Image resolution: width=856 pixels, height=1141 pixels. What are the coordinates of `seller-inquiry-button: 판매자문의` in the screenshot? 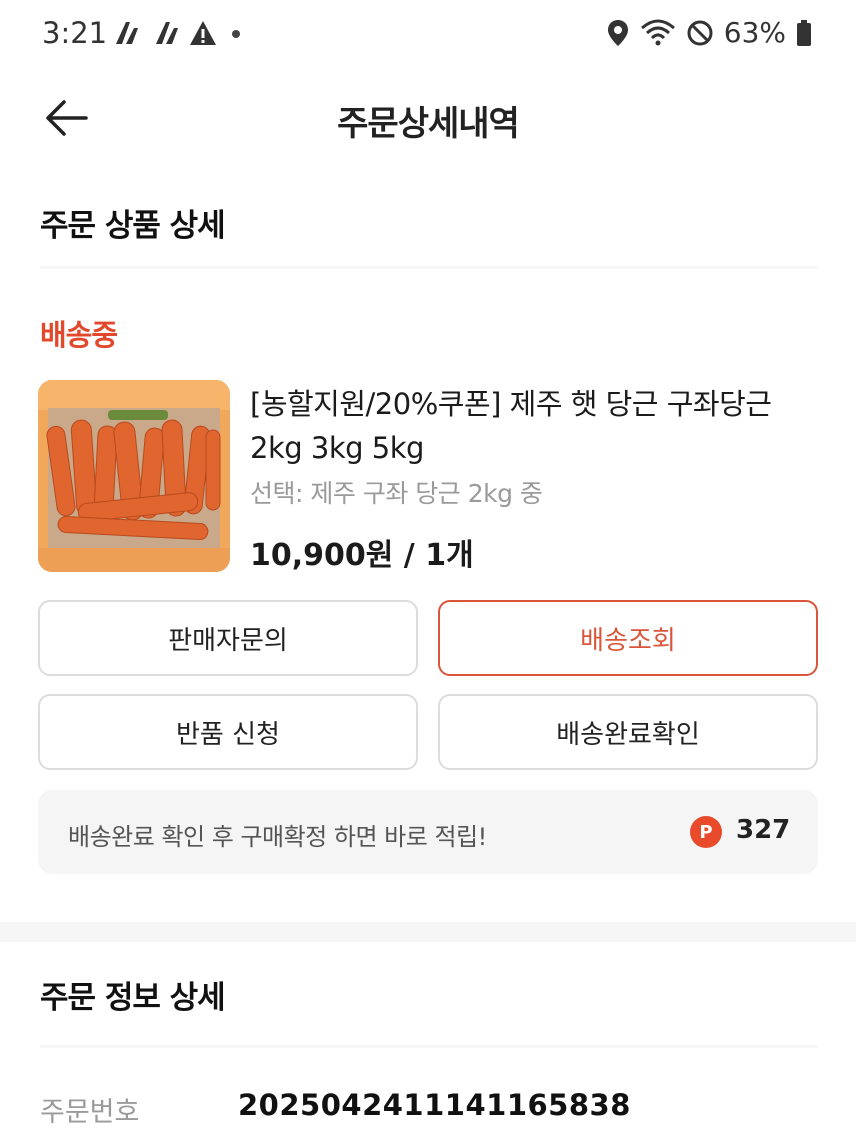 It's located at (228, 638).